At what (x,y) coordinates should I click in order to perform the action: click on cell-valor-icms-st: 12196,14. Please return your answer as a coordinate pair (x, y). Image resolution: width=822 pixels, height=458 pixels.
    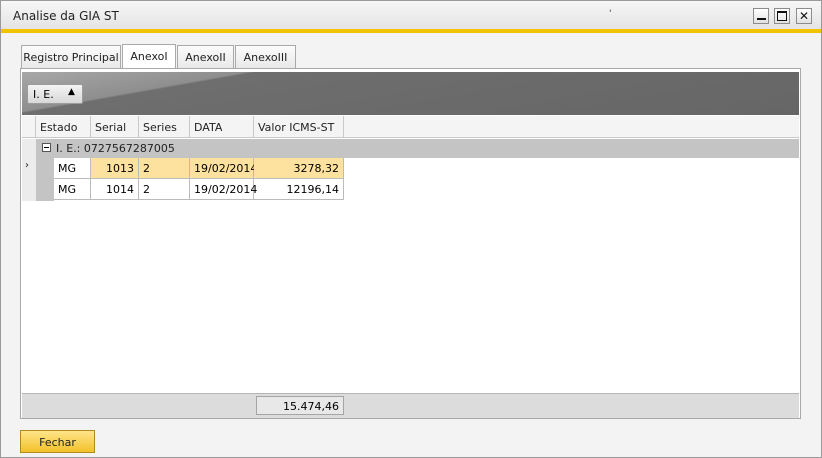
    Looking at the image, I should click on (299, 189).